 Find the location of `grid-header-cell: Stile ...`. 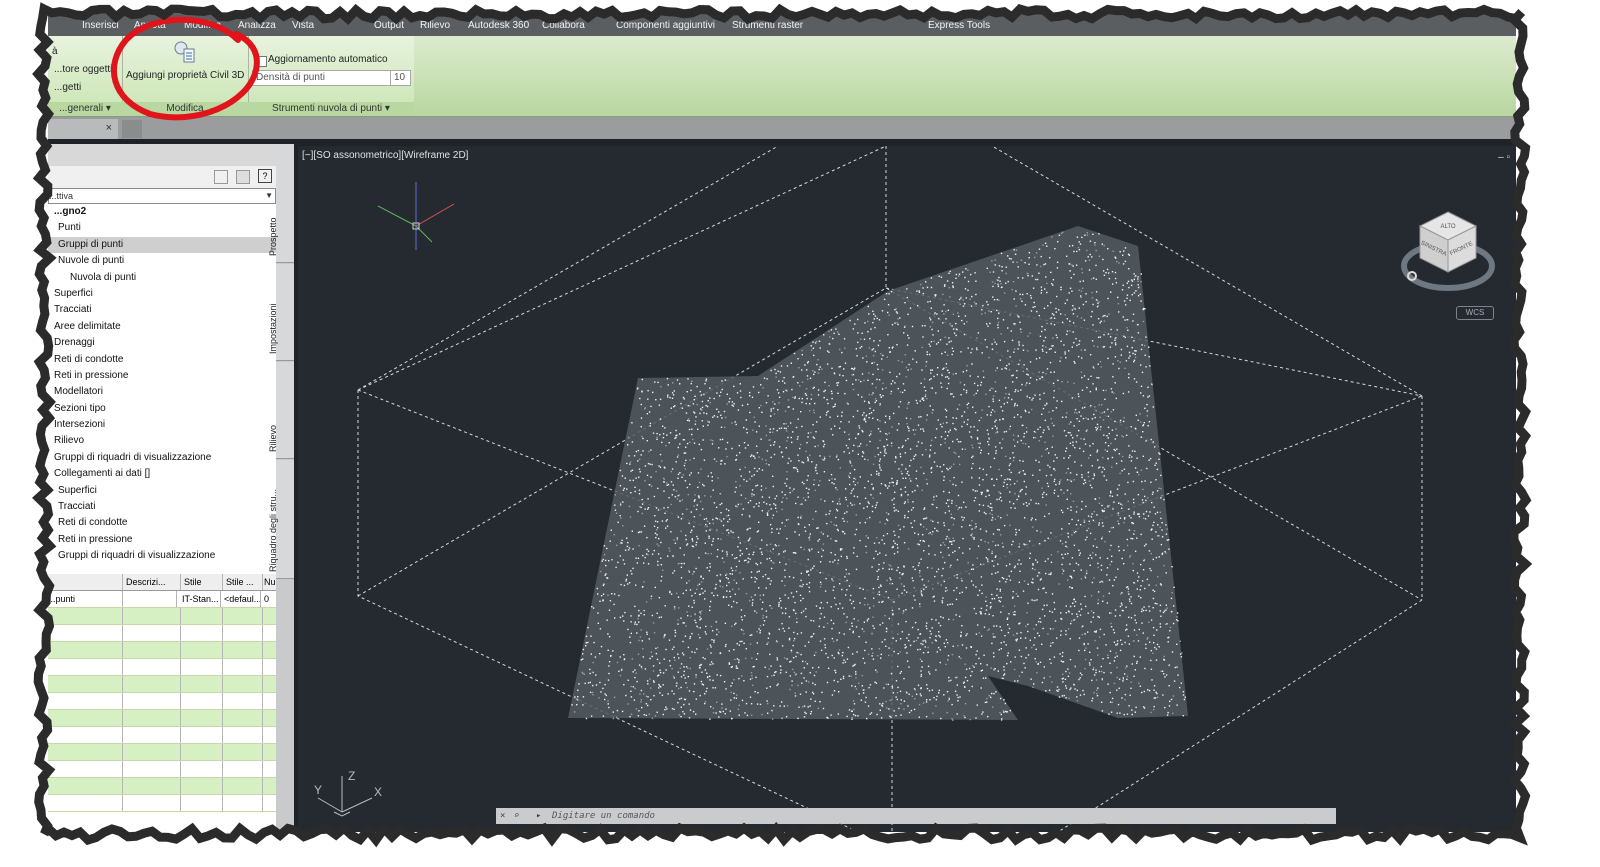

grid-header-cell: Stile ... is located at coordinates (242, 582).